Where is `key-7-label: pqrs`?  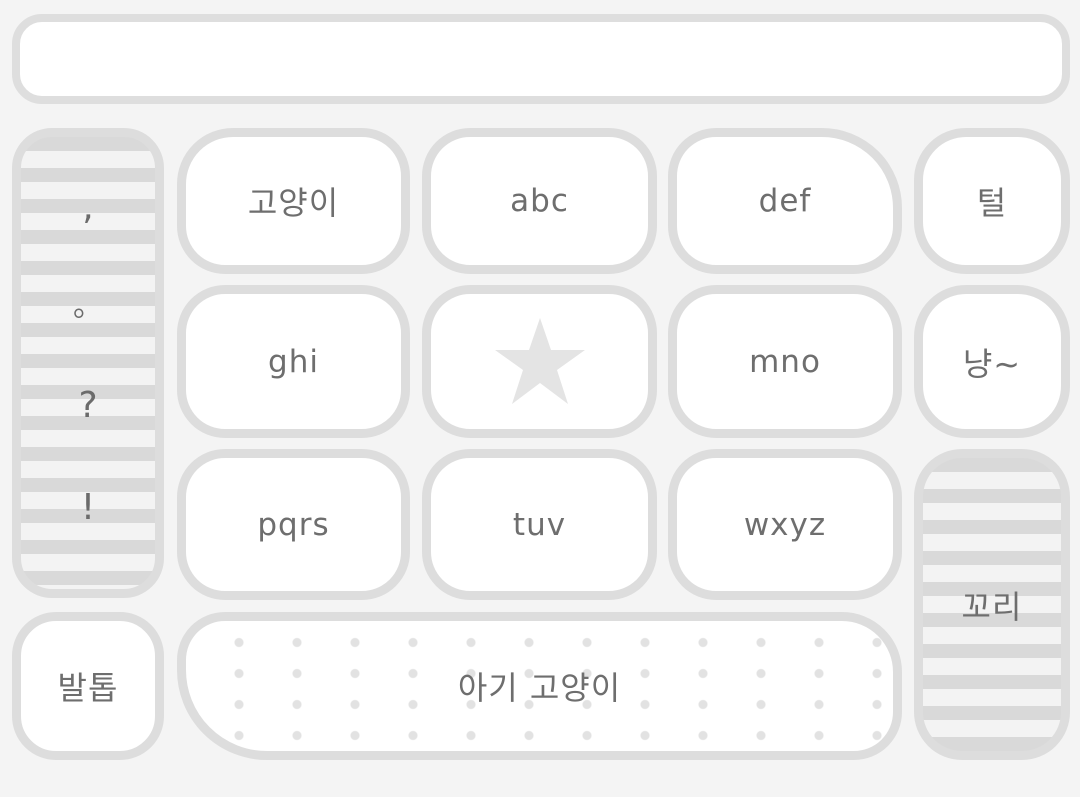
key-7-label: pqrs is located at coordinates (293, 524).